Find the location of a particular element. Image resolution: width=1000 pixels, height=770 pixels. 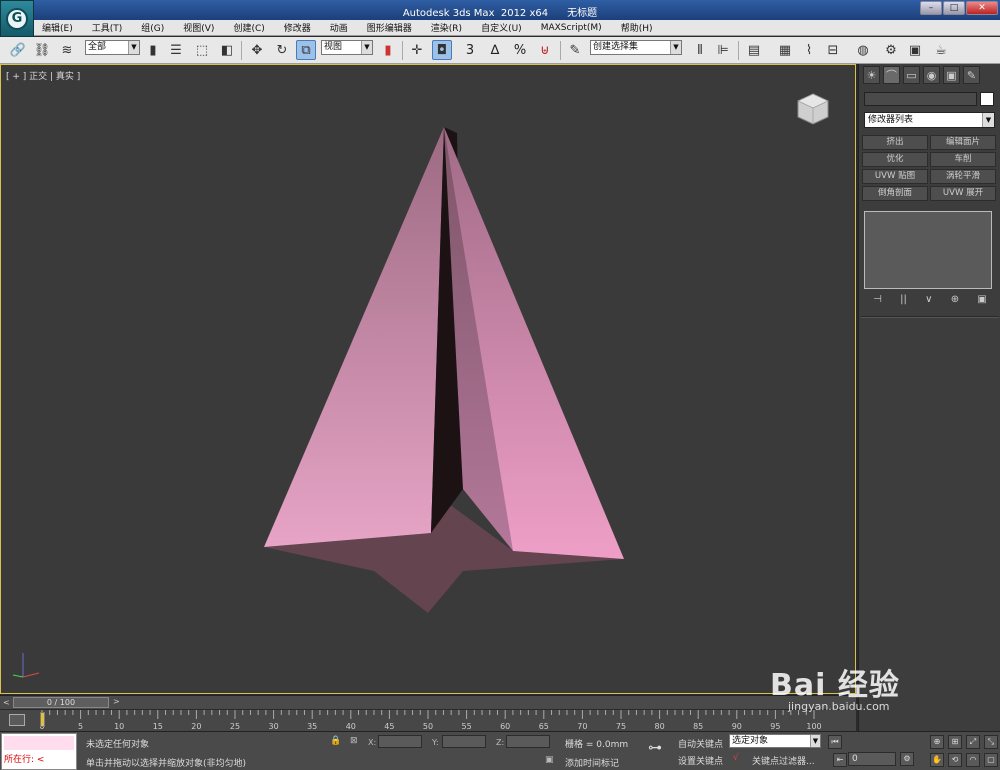

select-move-icon: ✥ is located at coordinates (257, 50).